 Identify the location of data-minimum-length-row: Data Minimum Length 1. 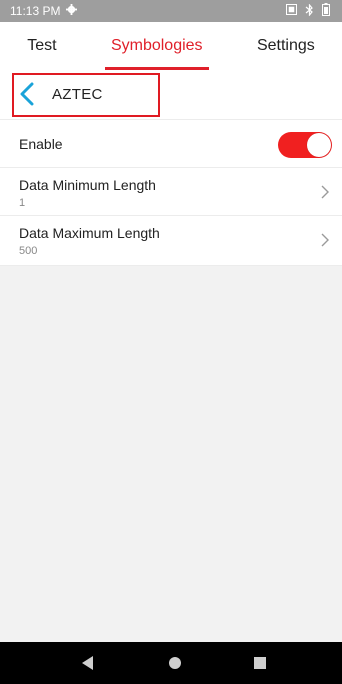
(171, 192).